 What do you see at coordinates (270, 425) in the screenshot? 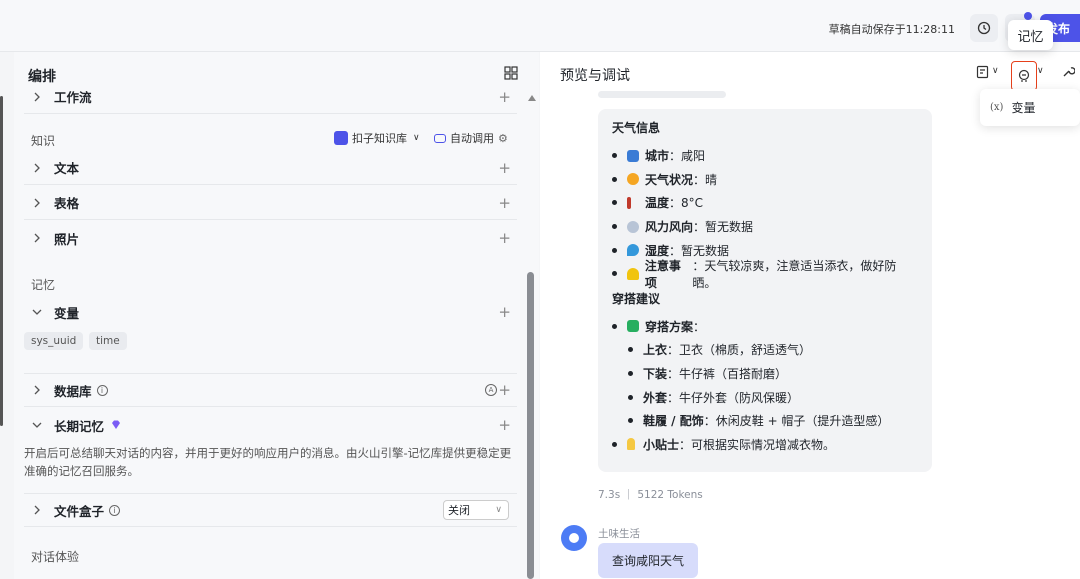
I see `long-memory-row: 长期记忆 +` at bounding box center [270, 425].